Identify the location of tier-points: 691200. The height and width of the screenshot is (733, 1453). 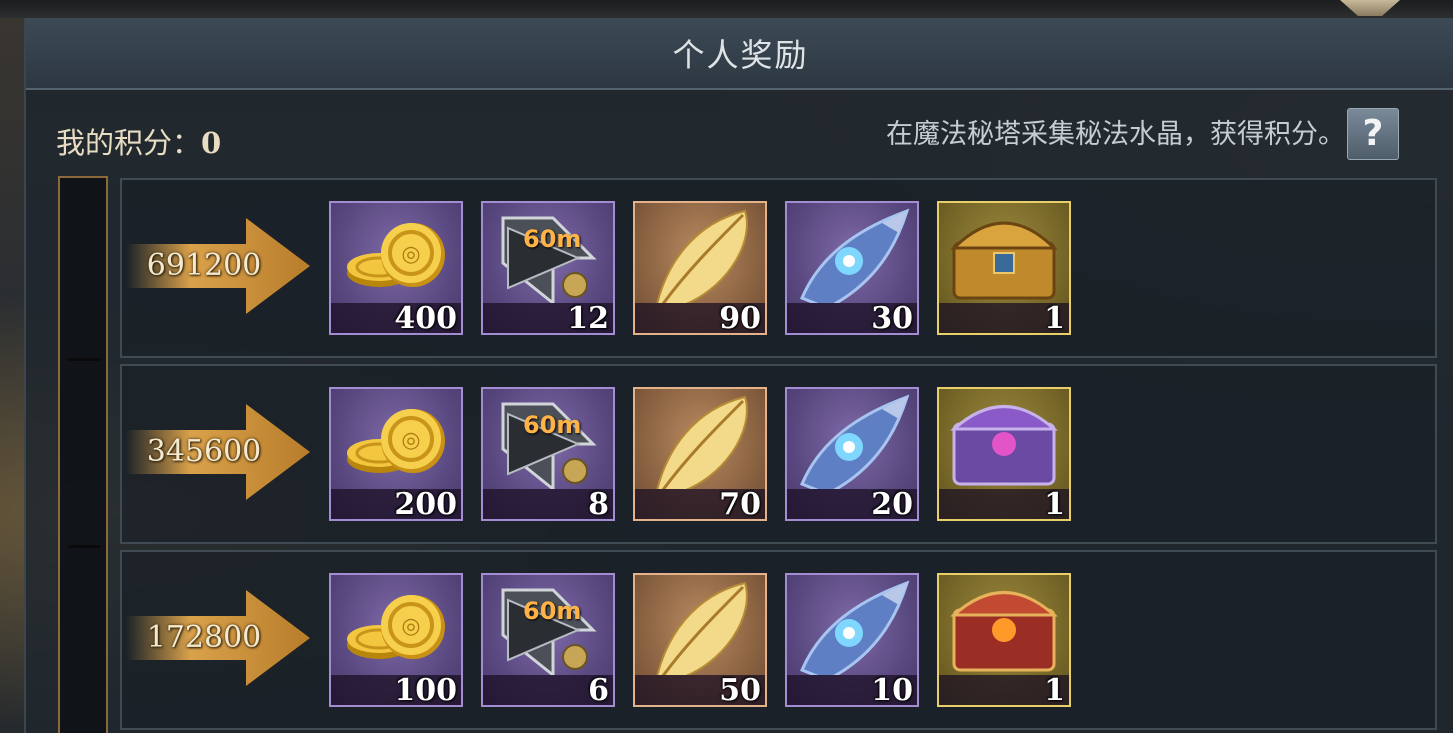
(204, 265).